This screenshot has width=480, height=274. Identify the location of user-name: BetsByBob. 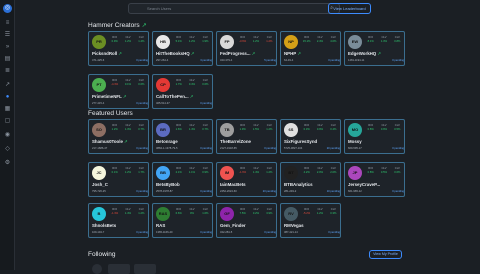
(168, 184).